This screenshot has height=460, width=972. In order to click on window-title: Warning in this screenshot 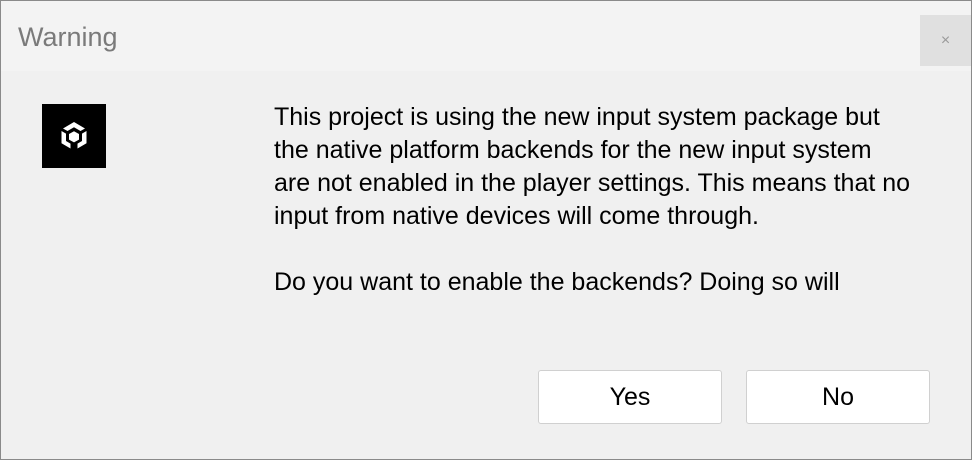, I will do `click(68, 37)`.